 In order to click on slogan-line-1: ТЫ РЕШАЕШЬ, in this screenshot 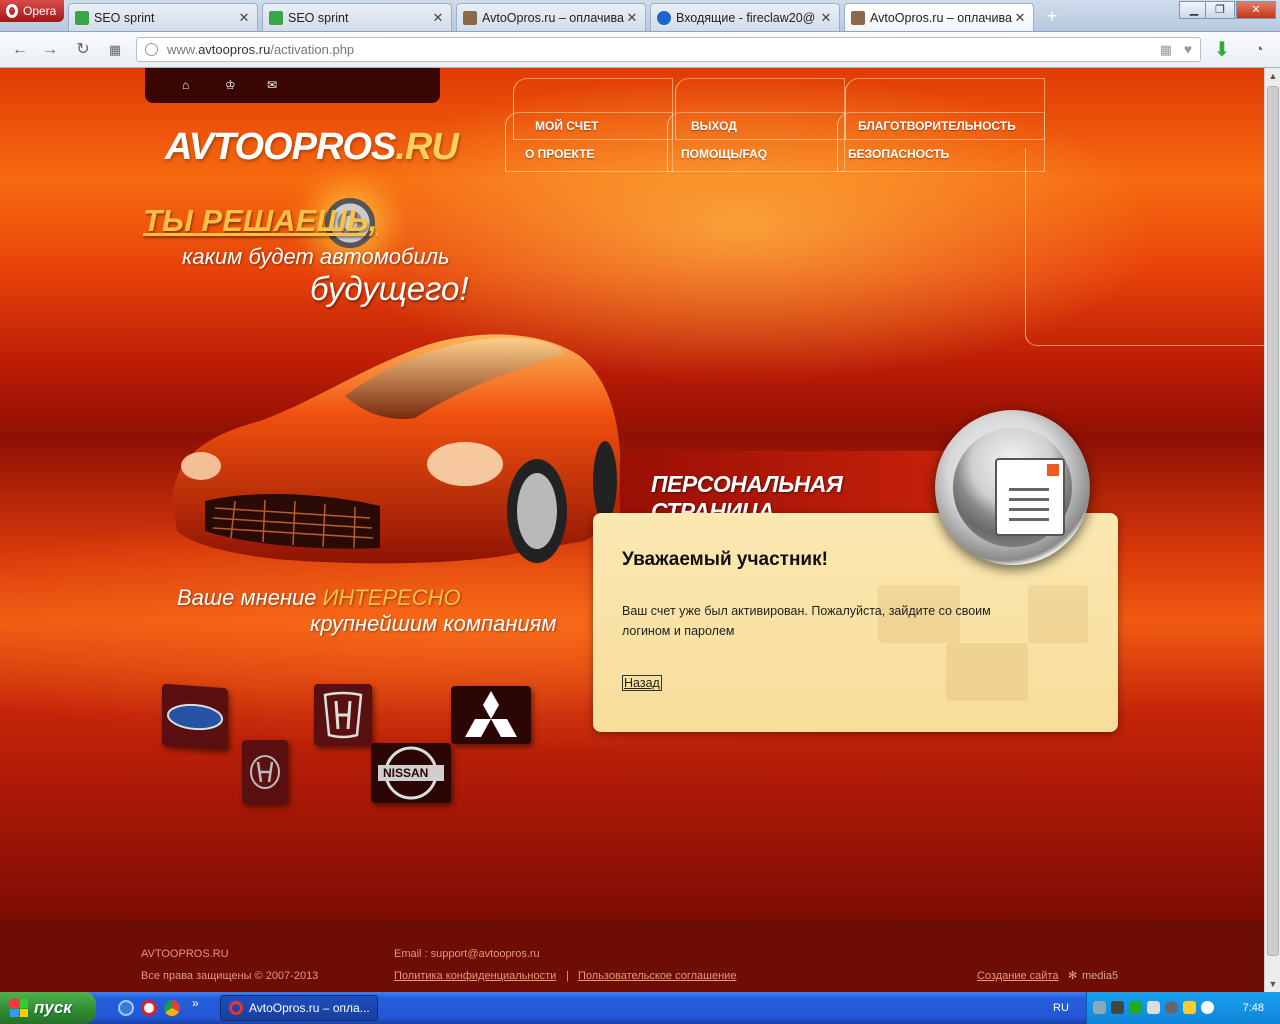, I will do `click(260, 220)`.